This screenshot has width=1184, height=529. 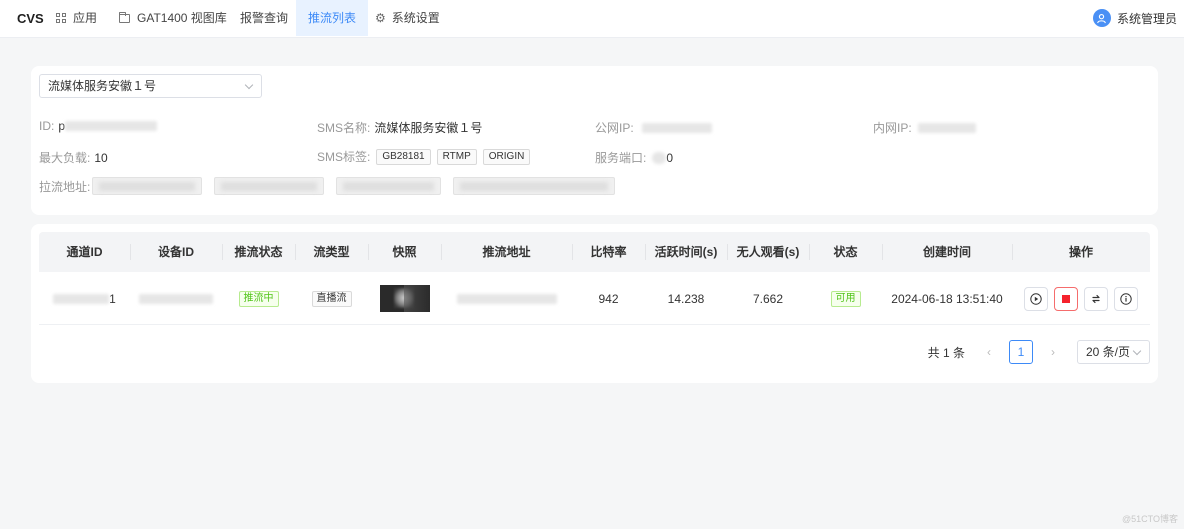 What do you see at coordinates (403, 156) in the screenshot?
I see `sms-tag: GB28181` at bounding box center [403, 156].